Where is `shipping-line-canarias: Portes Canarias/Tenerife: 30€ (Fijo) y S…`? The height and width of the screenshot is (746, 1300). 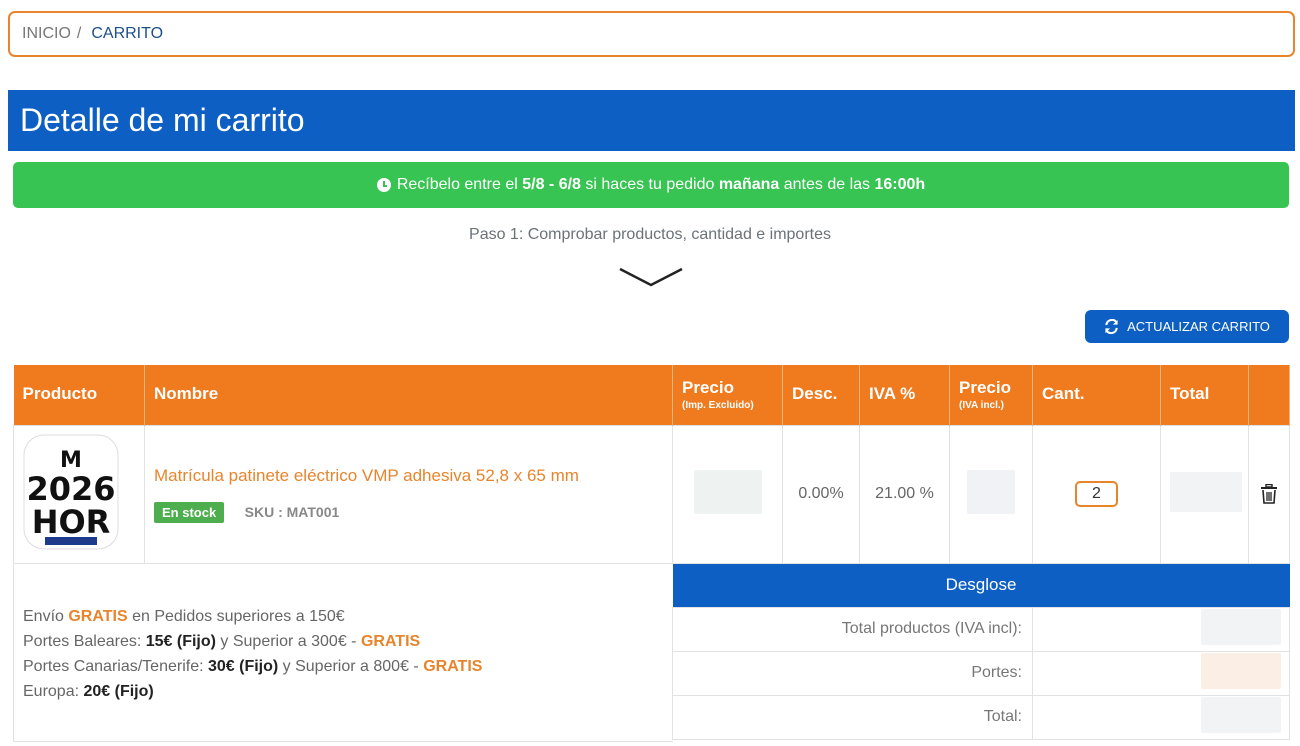 shipping-line-canarias: Portes Canarias/Tenerife: 30€ (Fijo) y S… is located at coordinates (252, 666).